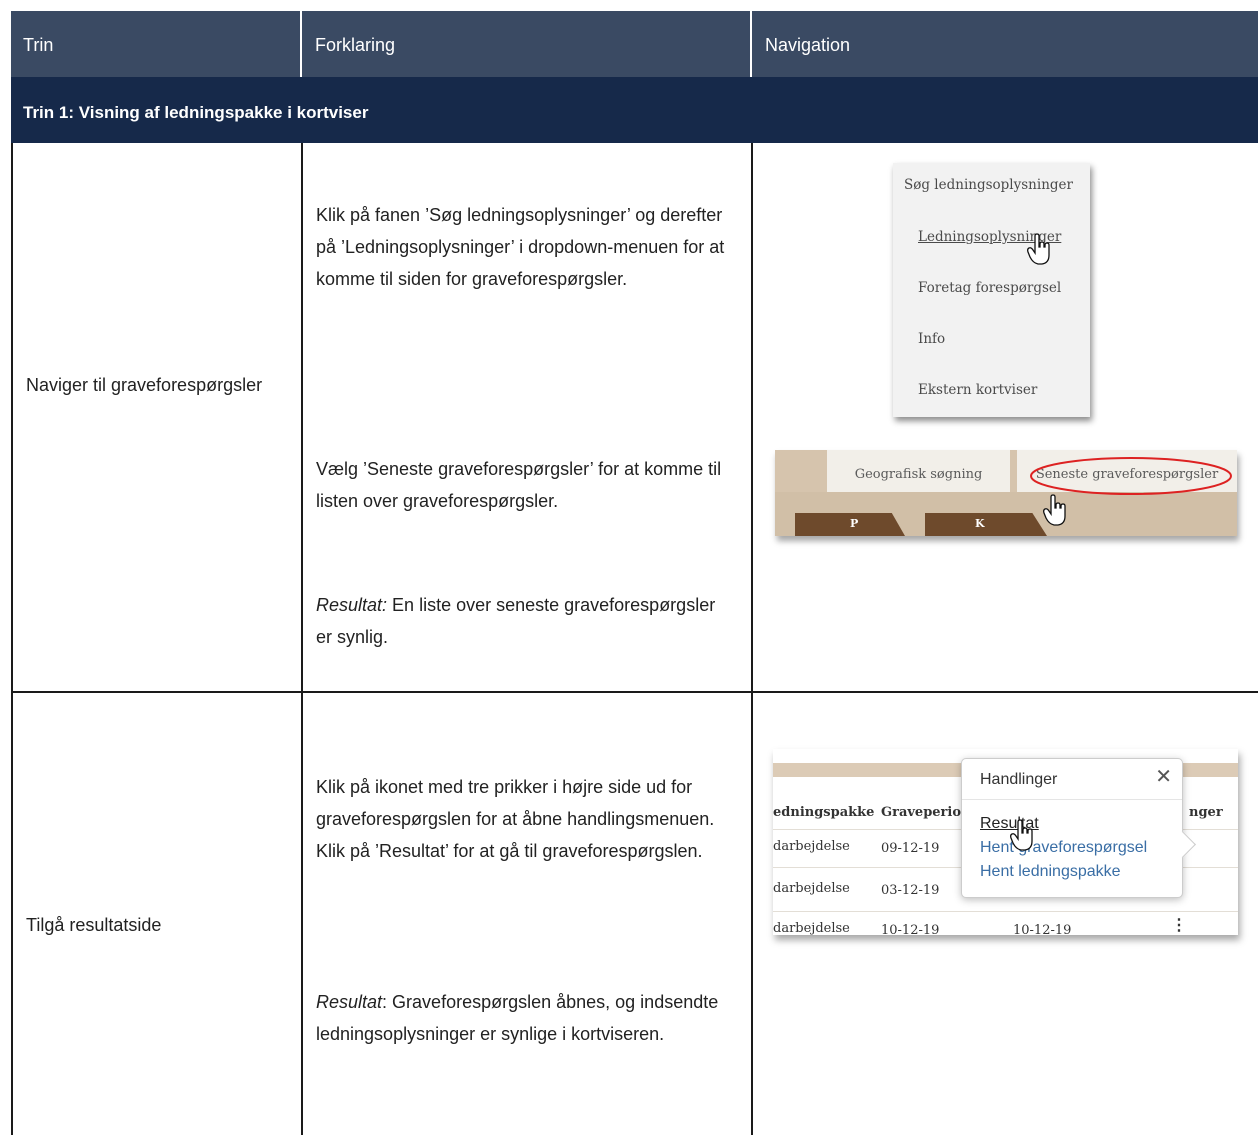 The width and height of the screenshot is (1258, 1135). I want to click on row-border, so click(634, 692).